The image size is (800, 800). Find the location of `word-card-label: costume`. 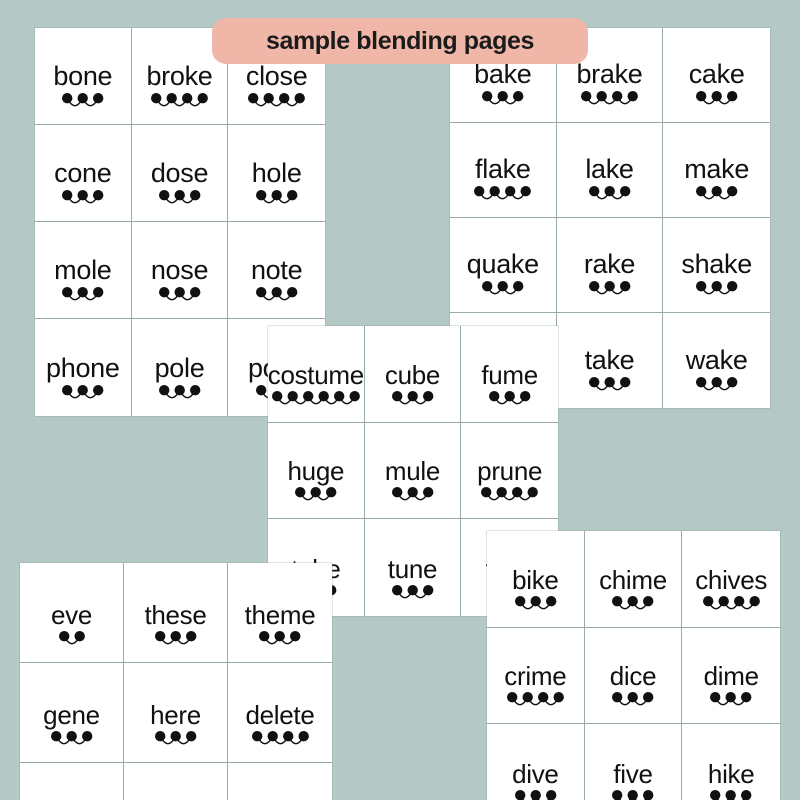

word-card-label: costume is located at coordinates (316, 374).